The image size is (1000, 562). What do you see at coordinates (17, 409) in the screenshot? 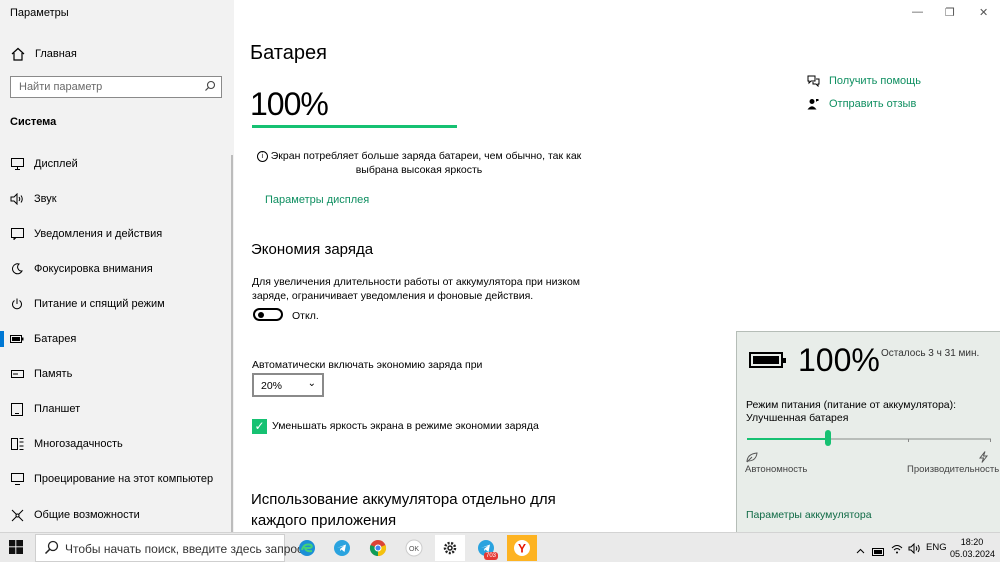
I see `tablet-icon` at bounding box center [17, 409].